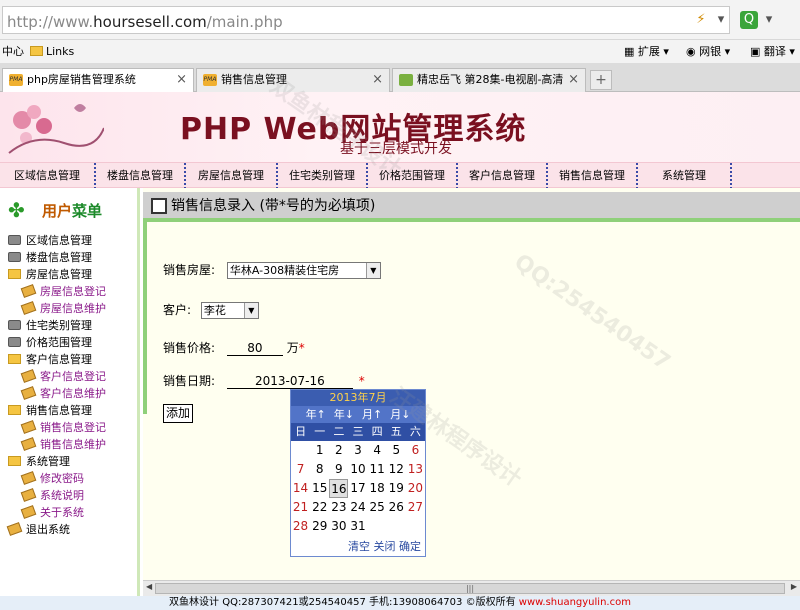 The image size is (800, 610). Describe the element at coordinates (254, 348) in the screenshot. I see `price-input: 80` at that location.